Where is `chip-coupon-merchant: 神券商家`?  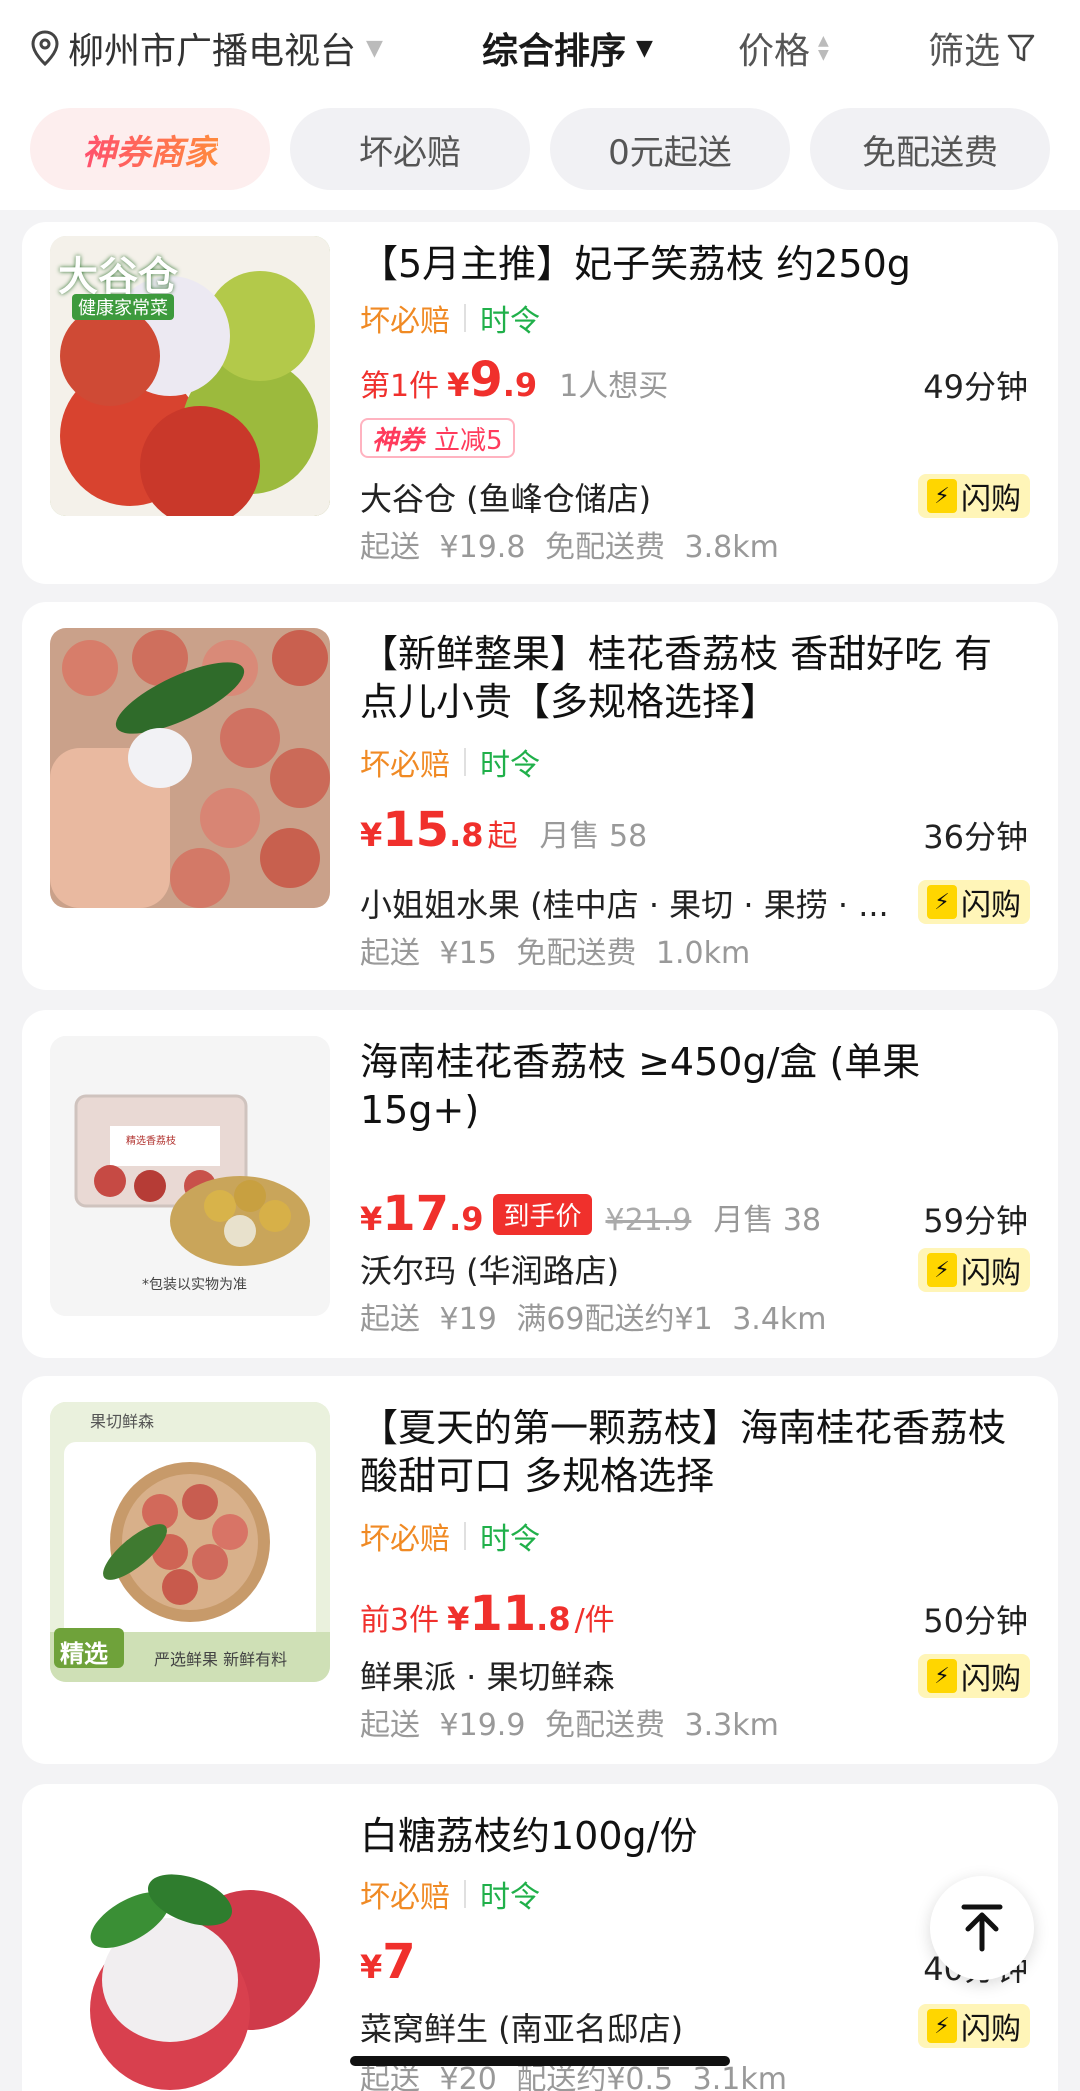 chip-coupon-merchant: 神券商家 is located at coordinates (150, 149).